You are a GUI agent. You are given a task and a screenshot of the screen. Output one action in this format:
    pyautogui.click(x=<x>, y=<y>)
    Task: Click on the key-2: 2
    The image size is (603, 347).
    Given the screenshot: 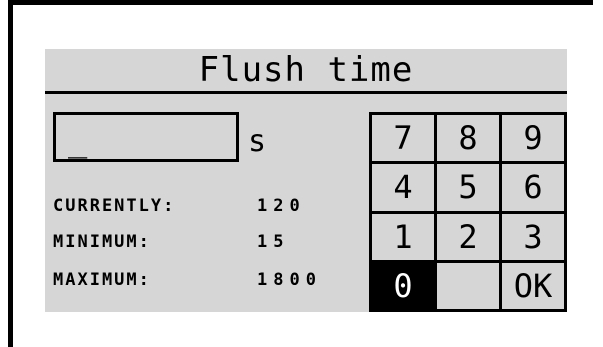 What is the action you would take?
    pyautogui.click(x=469, y=238)
    